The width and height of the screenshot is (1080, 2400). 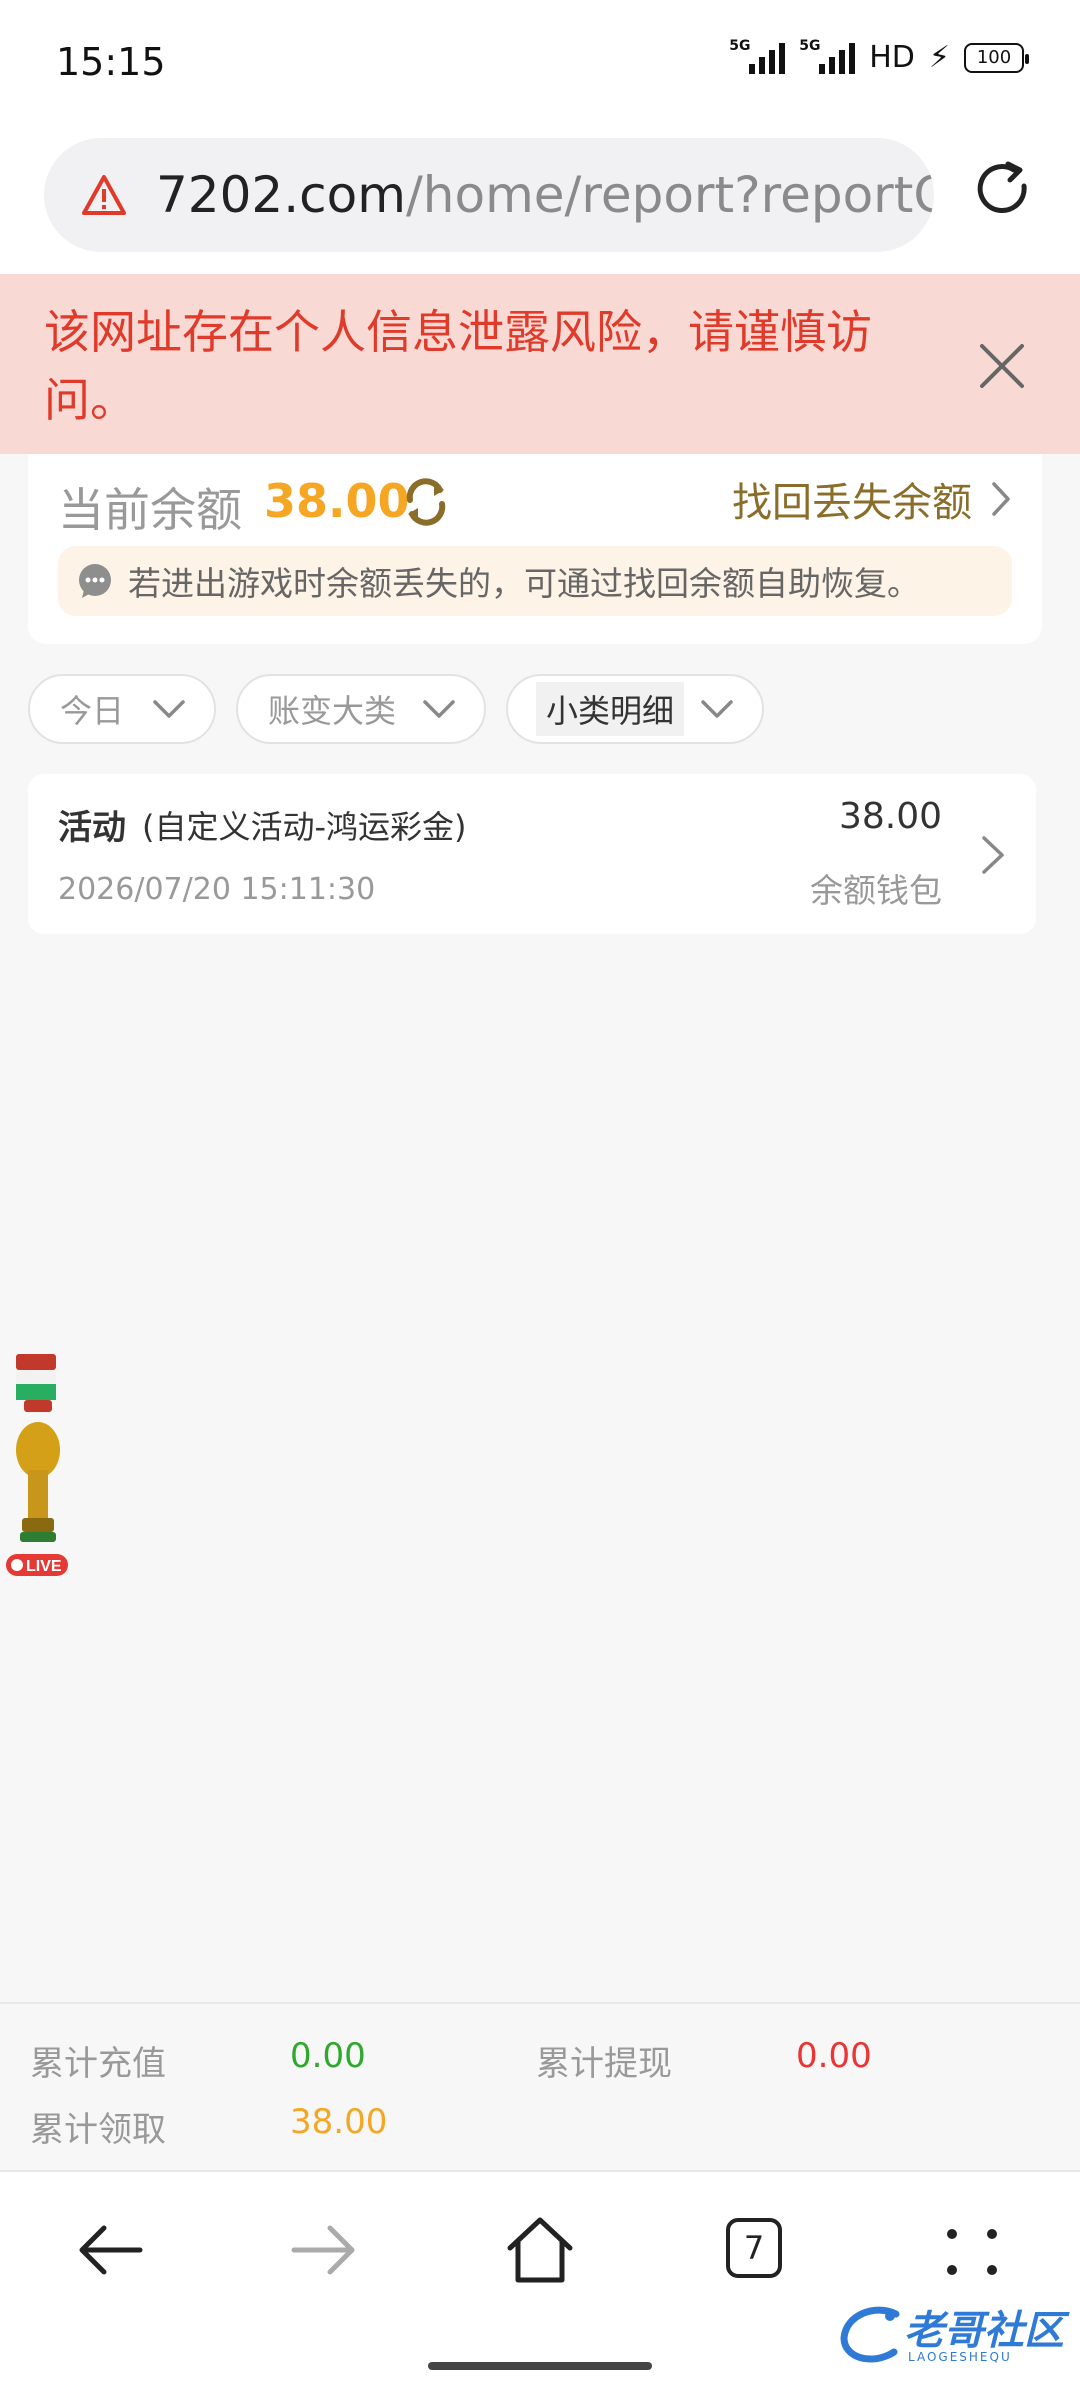 I want to click on recharge-value: 0.00, so click(x=328, y=2056).